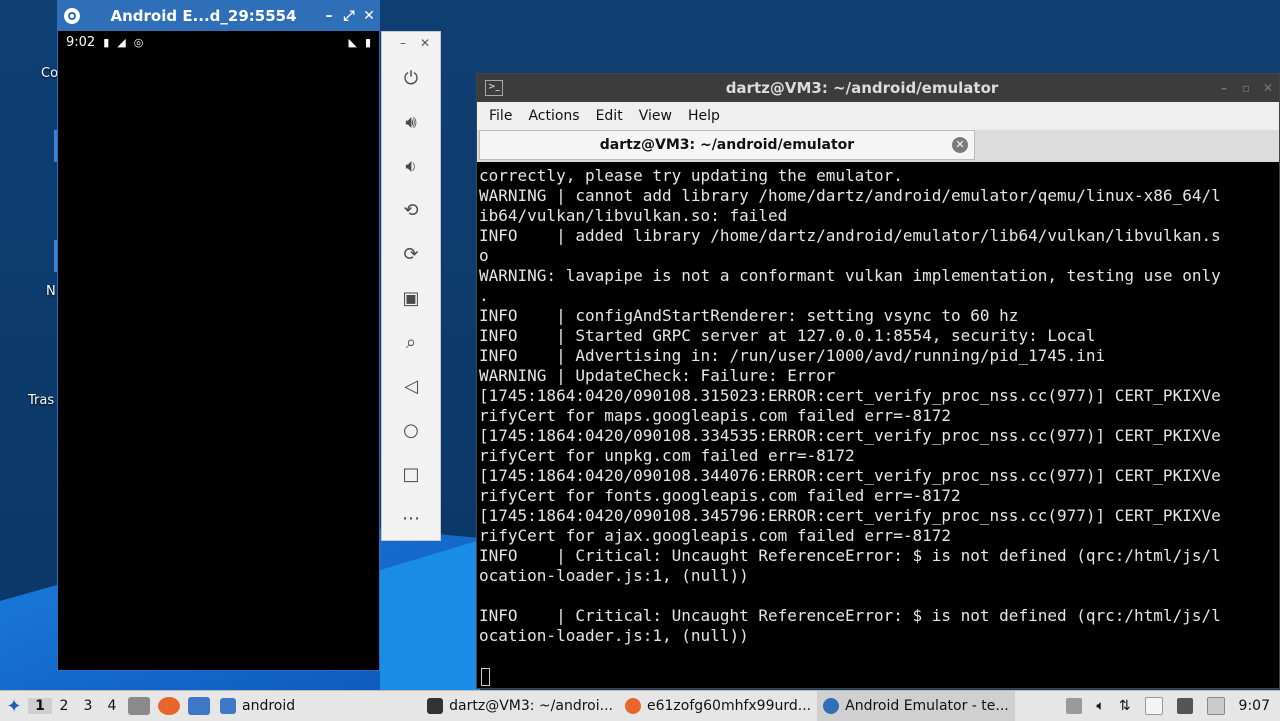 This screenshot has width=1280, height=721. I want to click on notes-icon, so click(1215, 706).